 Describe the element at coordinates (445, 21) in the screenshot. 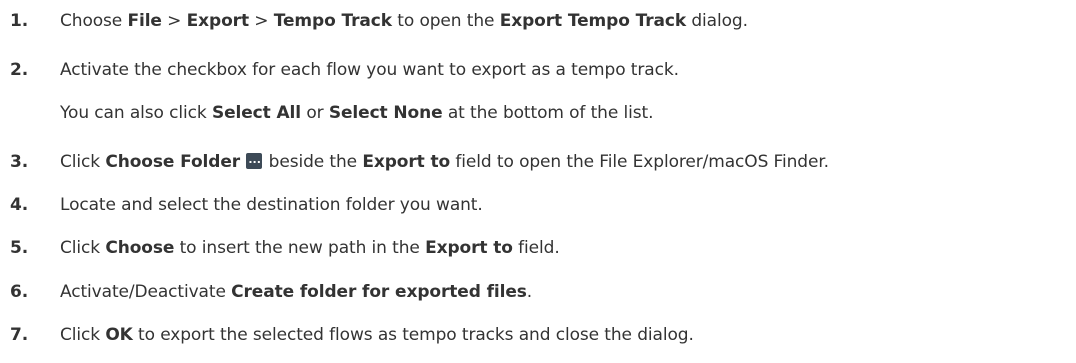

I see `step-run: to open the` at that location.